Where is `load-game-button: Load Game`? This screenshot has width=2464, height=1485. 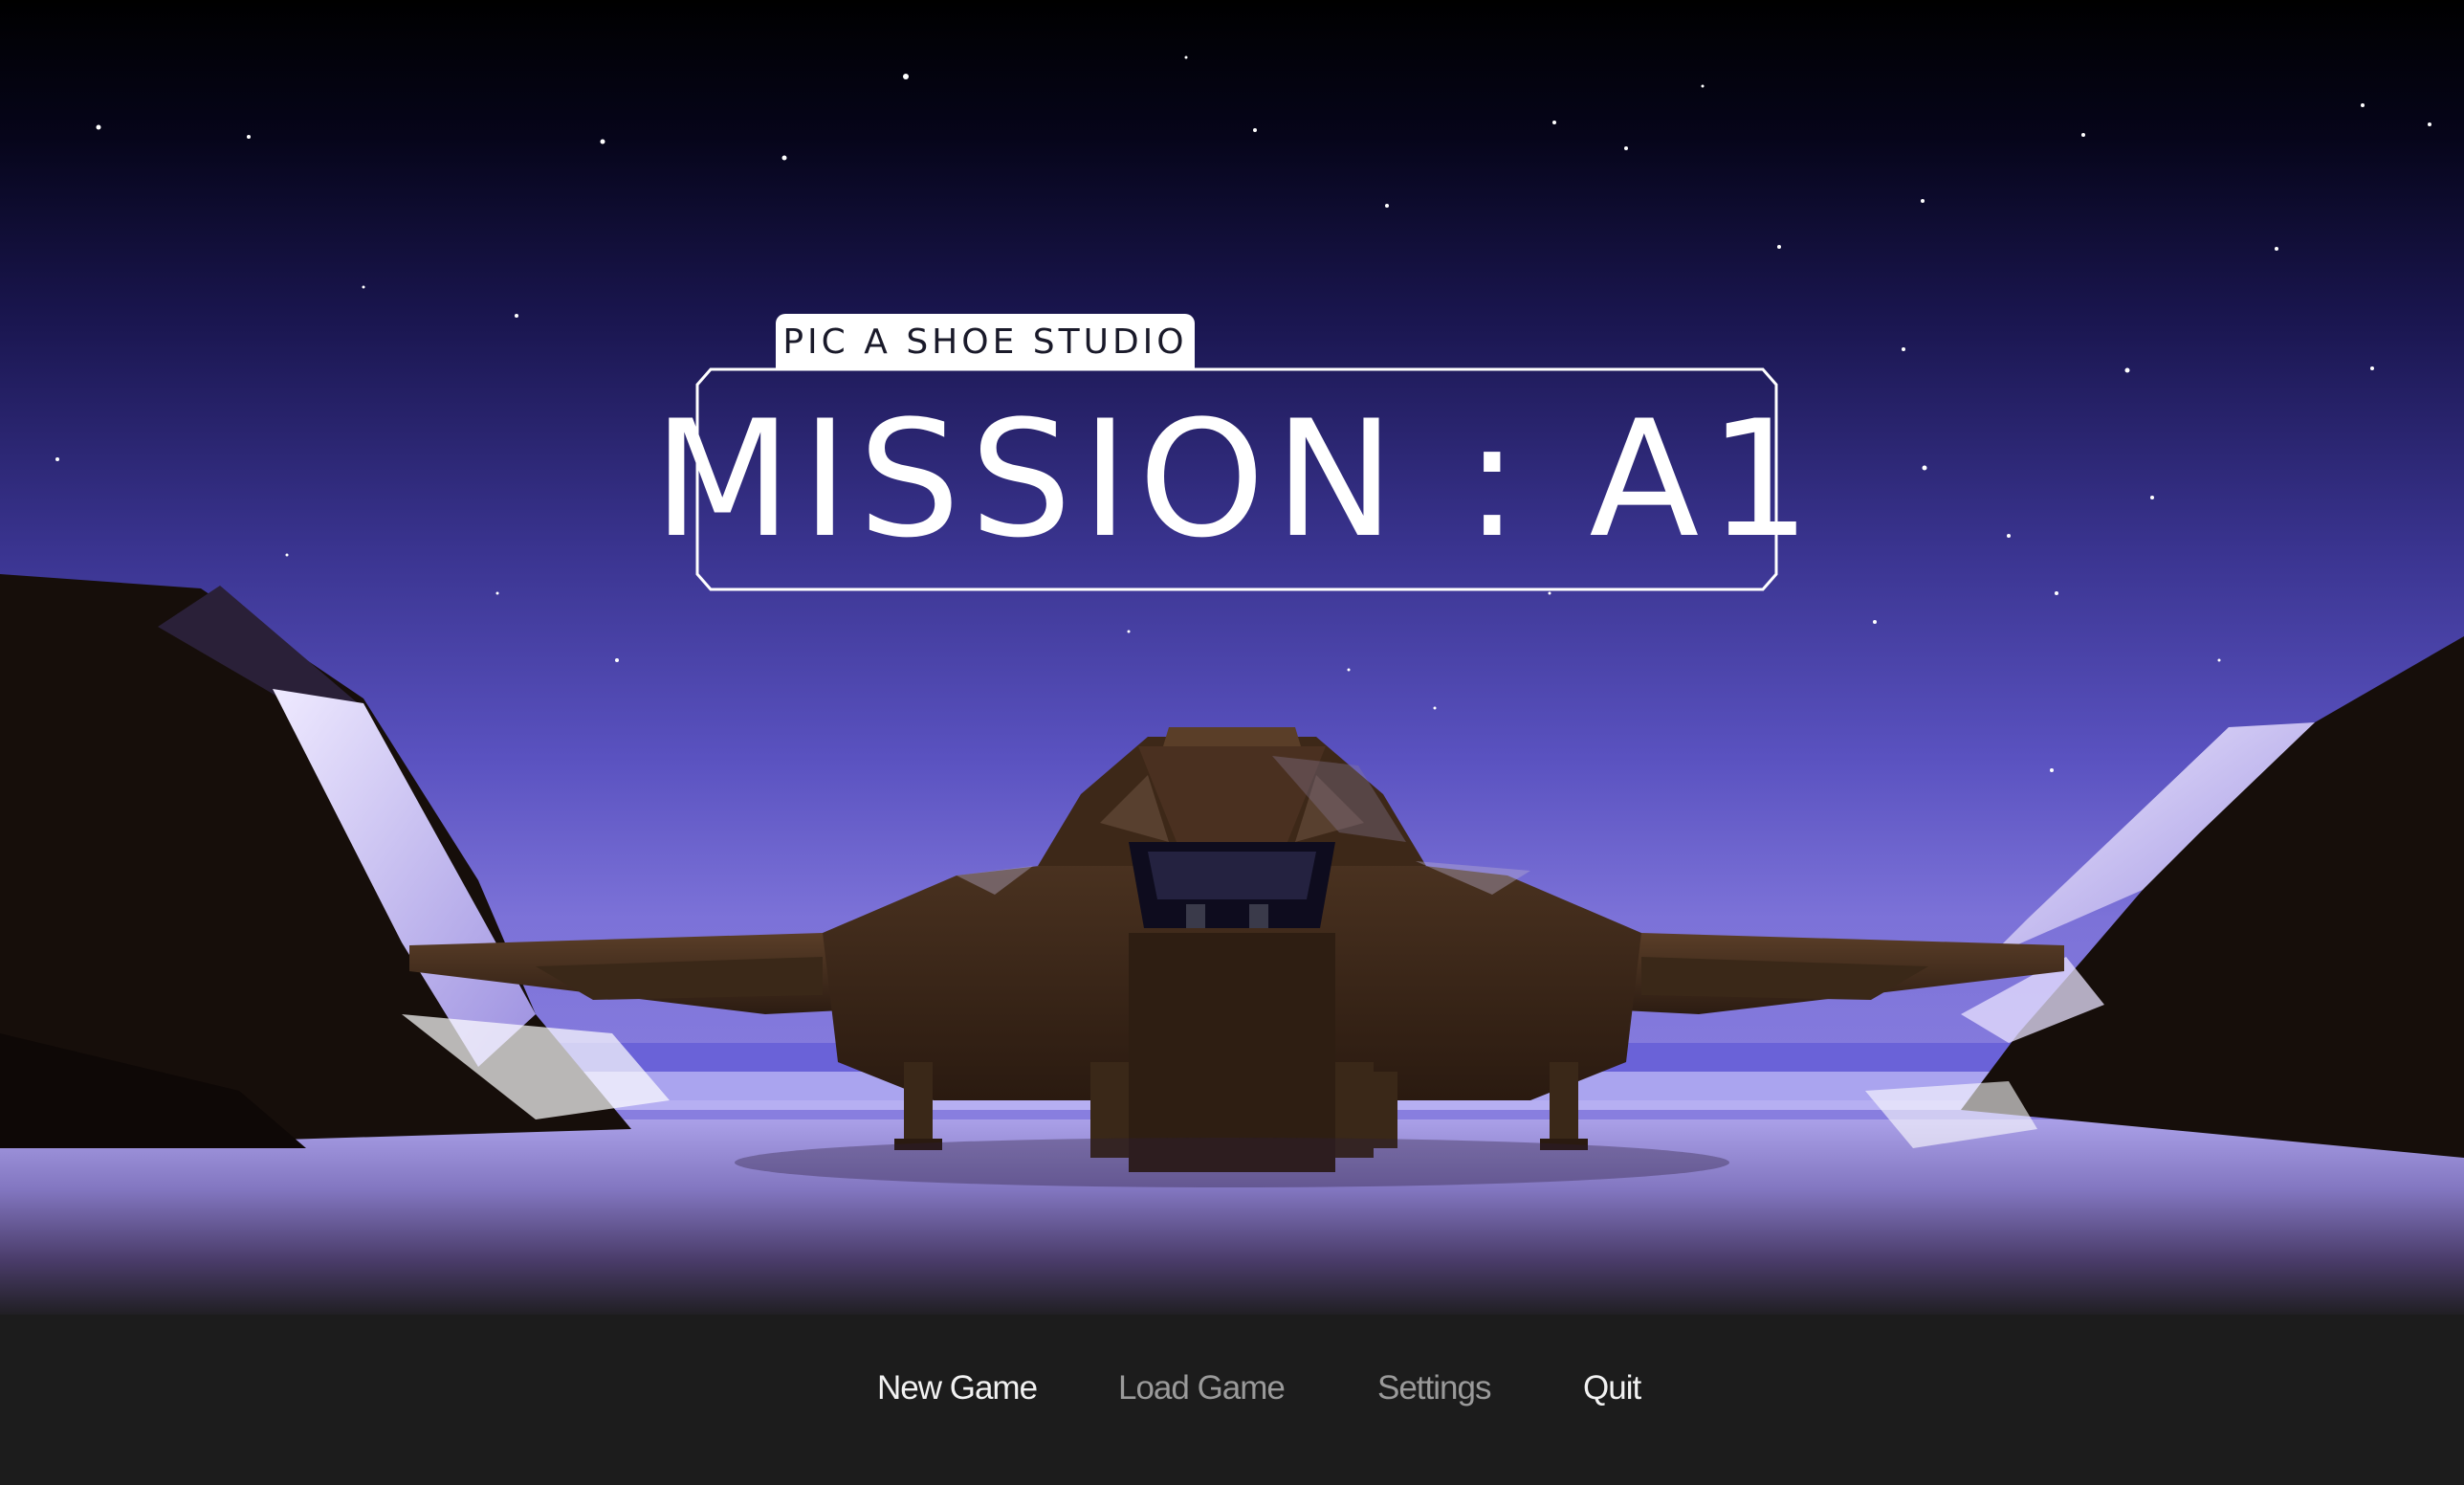
load-game-button: Load Game is located at coordinates (1202, 1388).